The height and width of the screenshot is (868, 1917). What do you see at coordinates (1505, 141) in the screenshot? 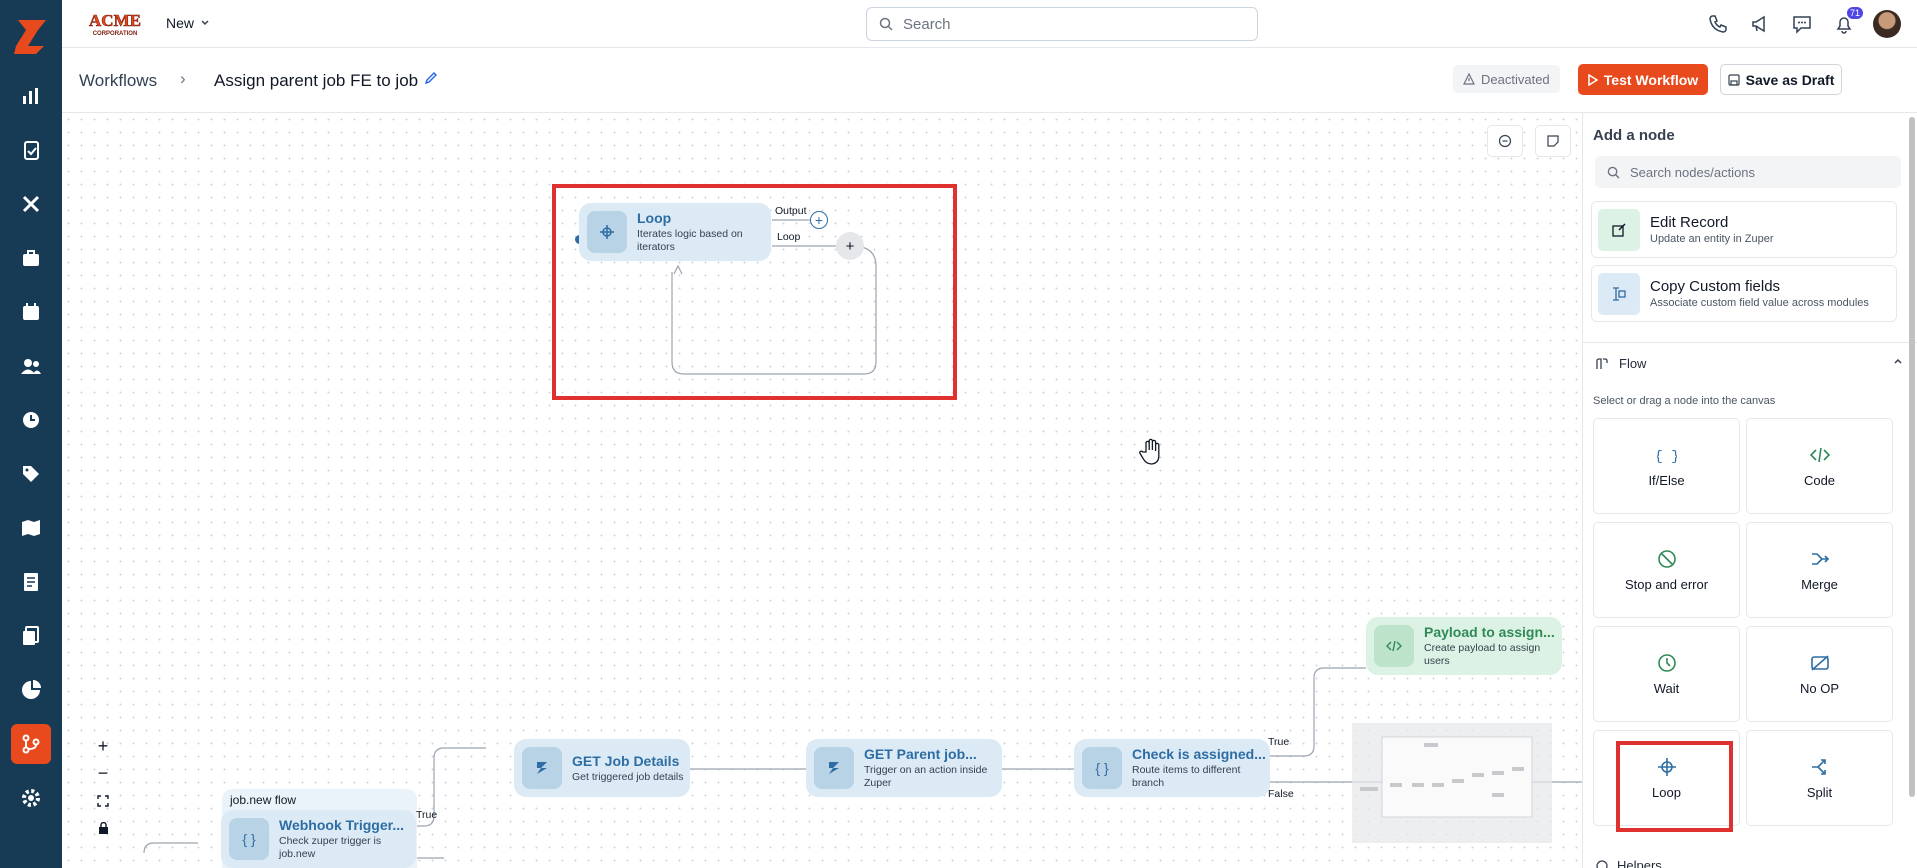
I see `clear-canvas-button` at bounding box center [1505, 141].